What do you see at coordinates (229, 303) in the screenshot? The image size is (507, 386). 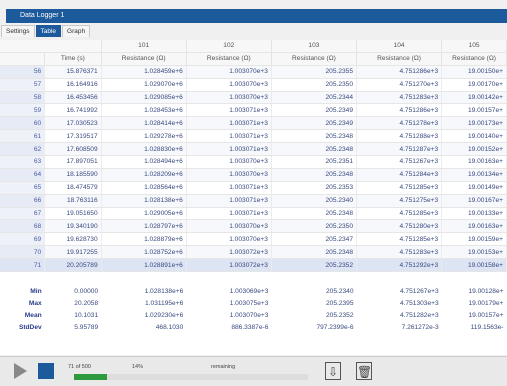 I see `stat-cell: 1.003075e+3` at bounding box center [229, 303].